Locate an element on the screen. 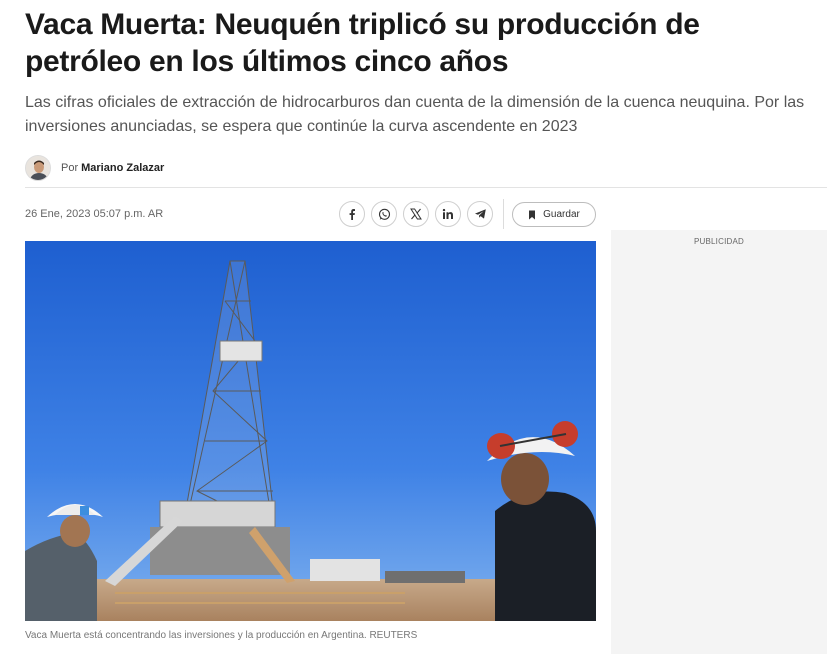  share-x-button is located at coordinates (416, 214).